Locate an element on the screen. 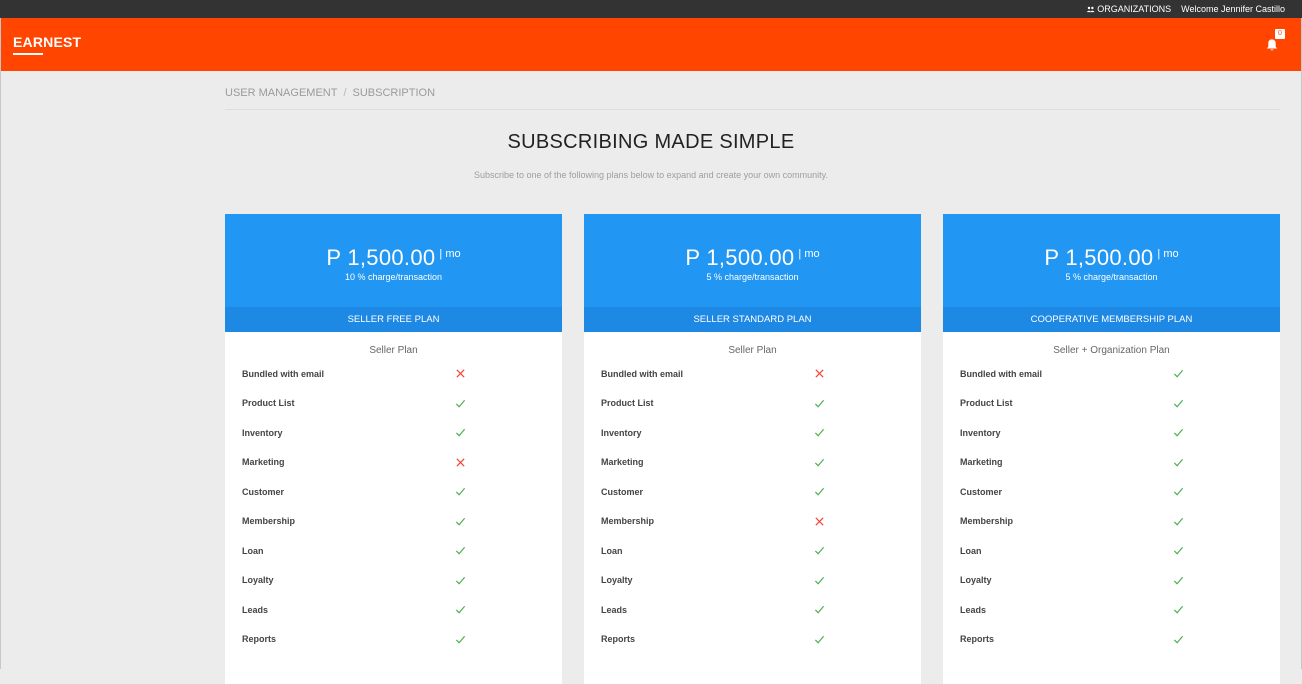 The height and width of the screenshot is (684, 1302). plan-name: COOPERATIVE MEMBERSHIP PLAN is located at coordinates (1111, 319).